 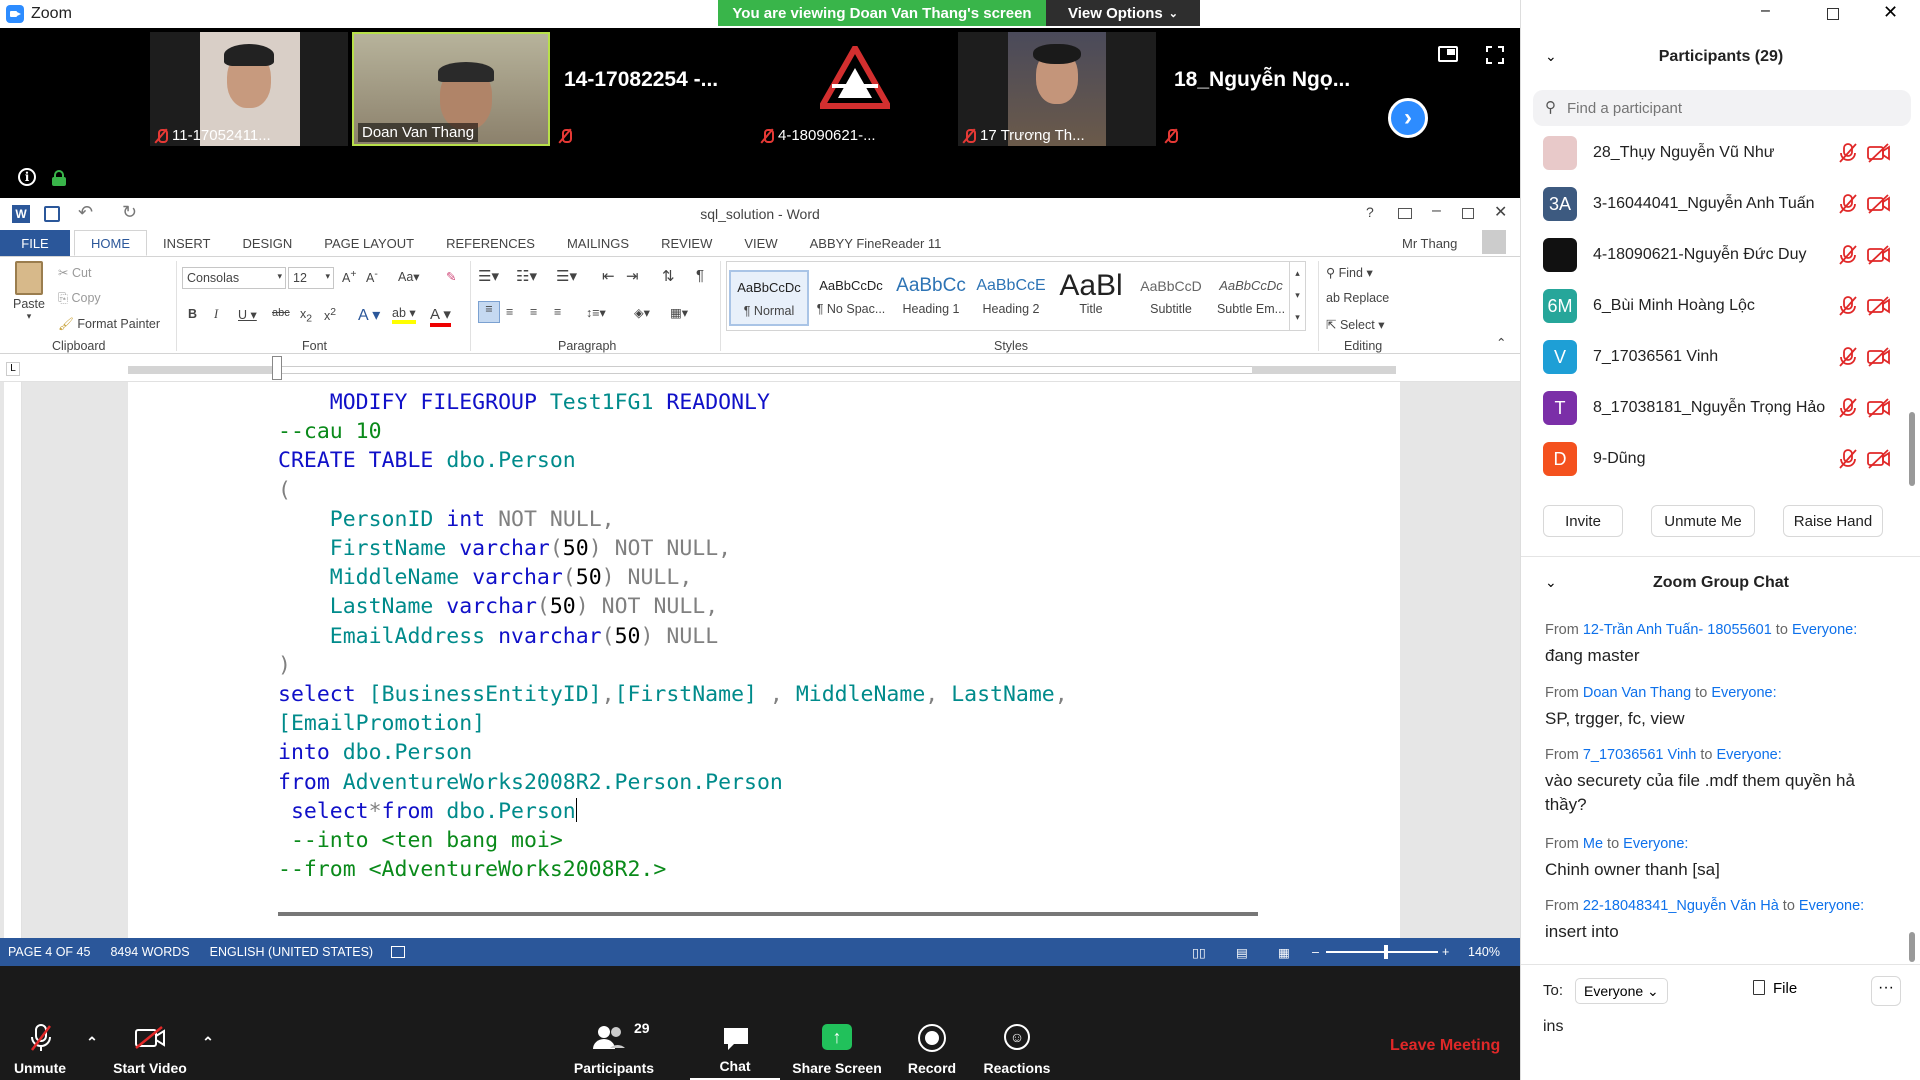 I want to click on video-options-caret: ⌃, so click(x=208, y=1044).